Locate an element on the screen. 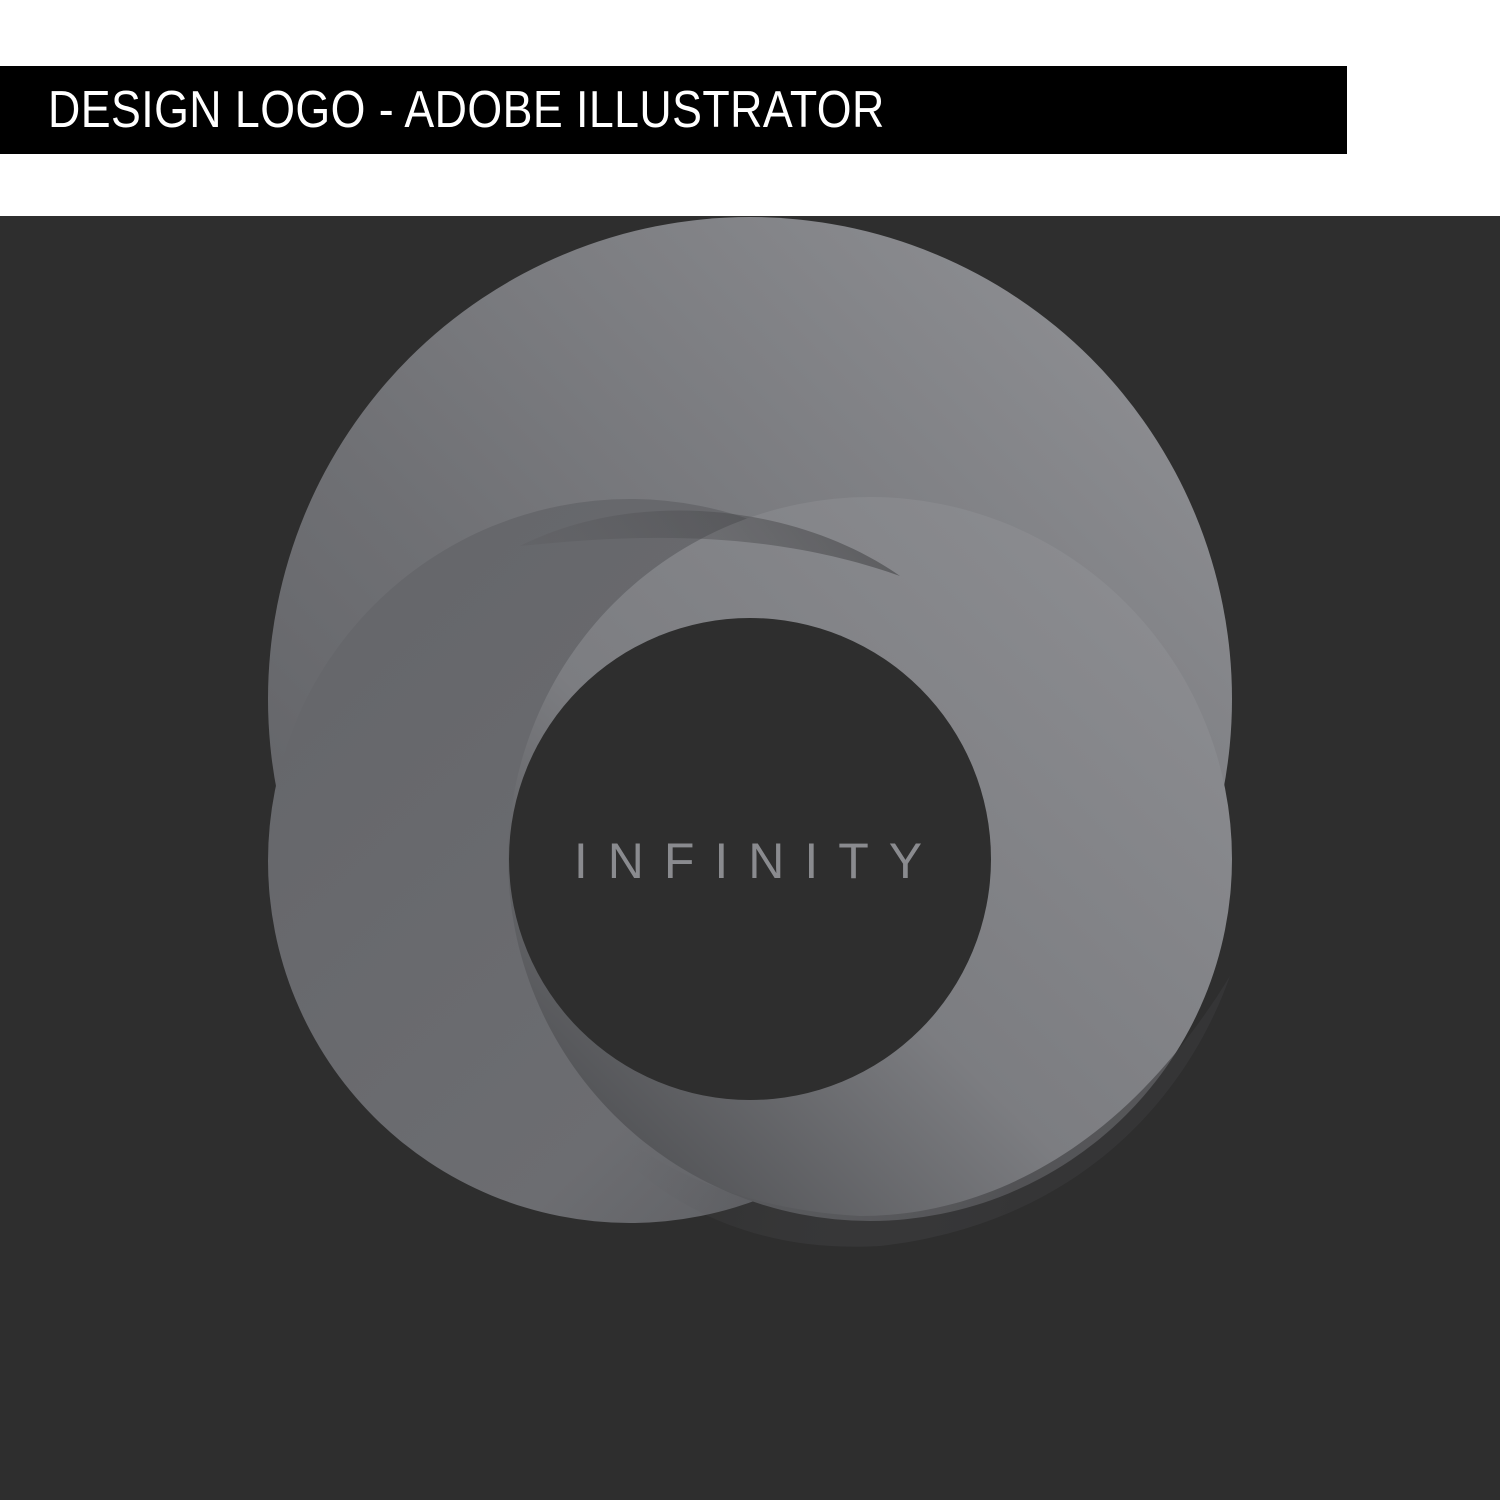 This screenshot has height=1500, width=1500. title-bar: DESIGN LOGO - ADOBE ILLUSTRATOR is located at coordinates (673, 110).